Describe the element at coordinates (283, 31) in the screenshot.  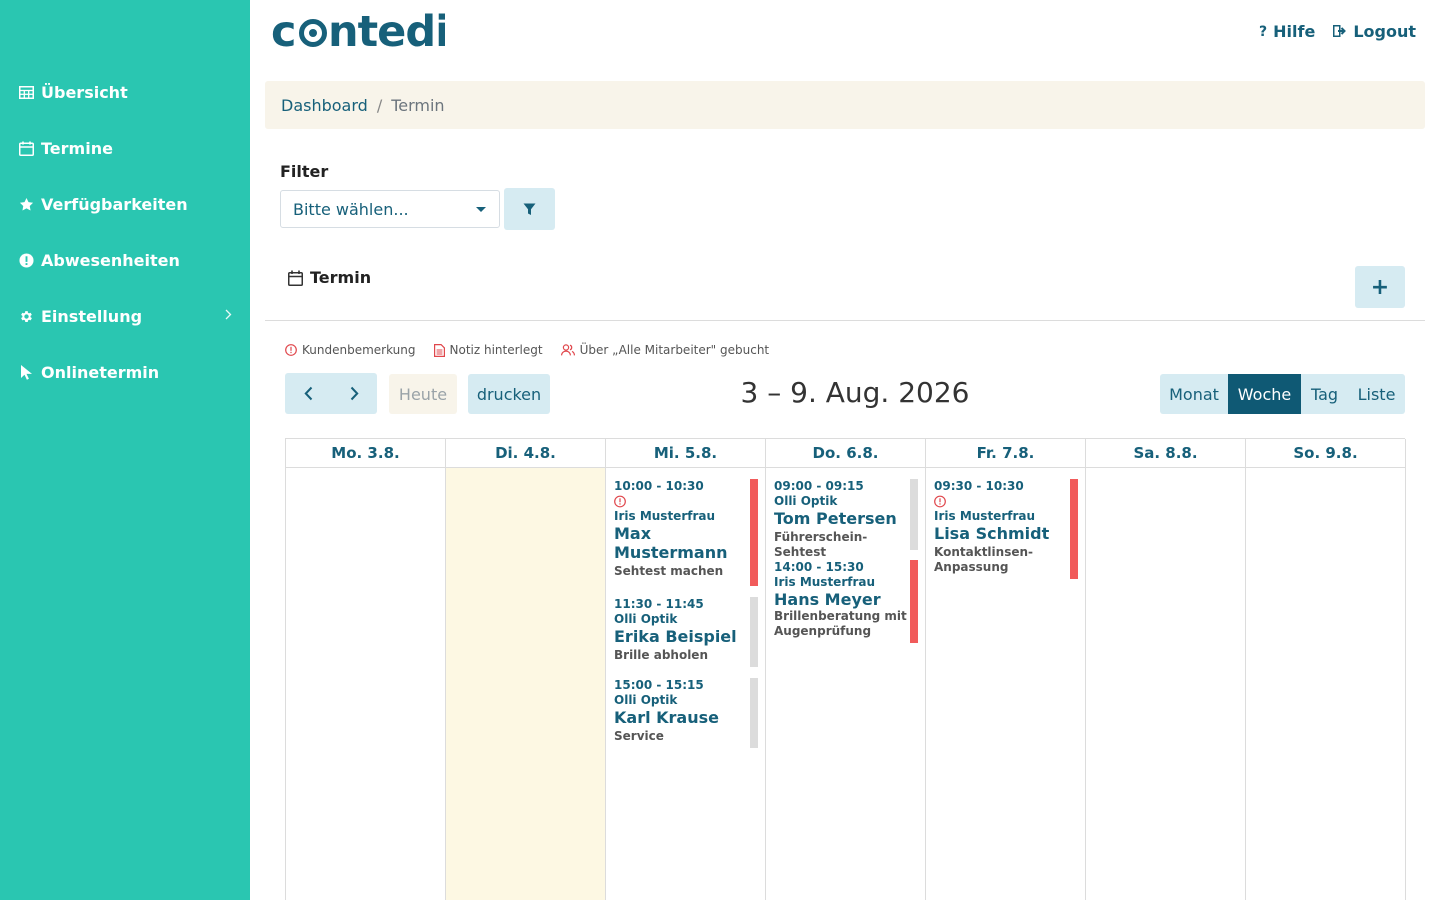
I see `svg-text: c` at that location.